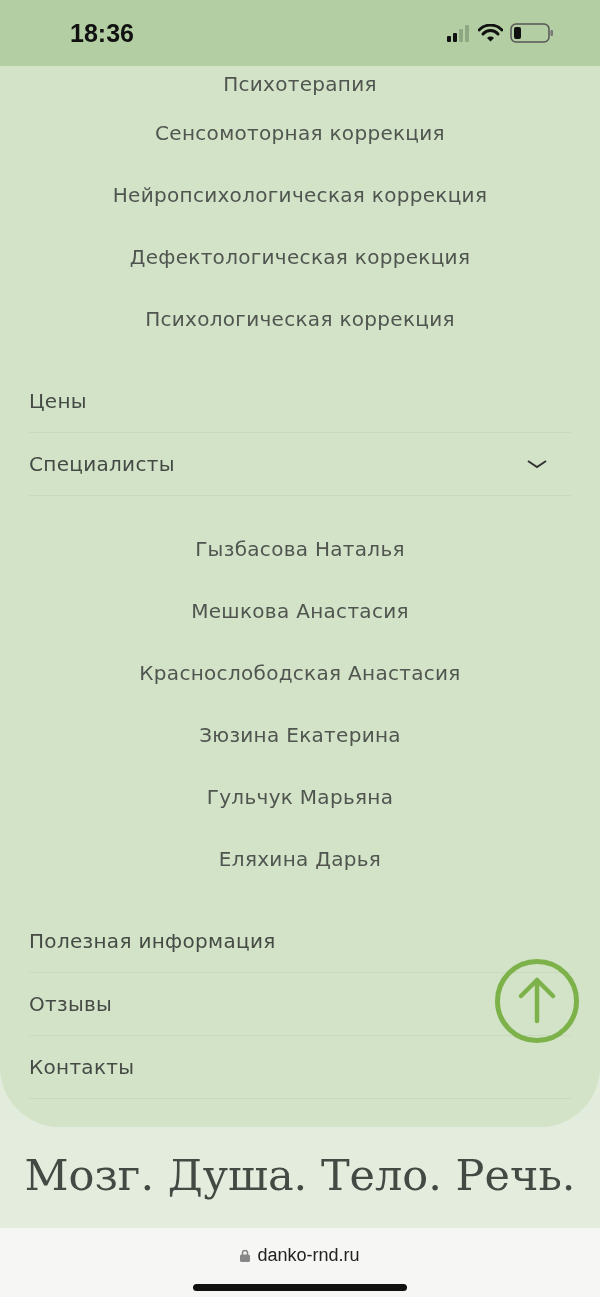 The width and height of the screenshot is (600, 1297). I want to click on chevron-icon, so click(537, 464).